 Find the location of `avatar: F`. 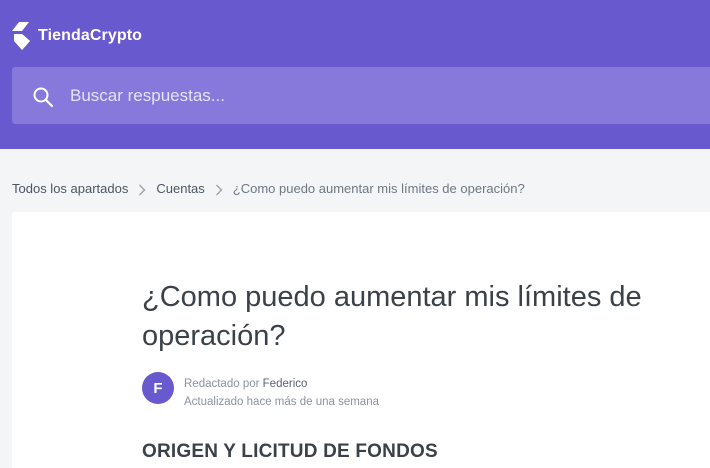

avatar: F is located at coordinates (158, 388).